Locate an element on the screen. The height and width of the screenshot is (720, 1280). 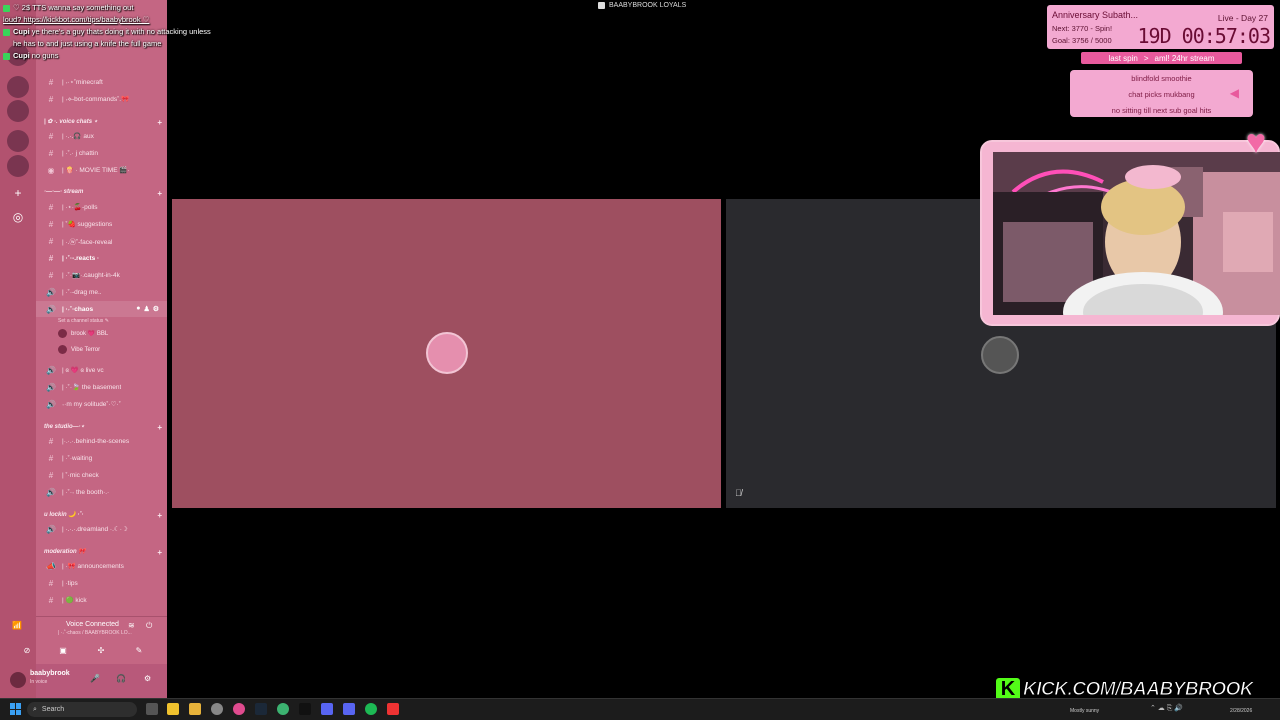
taskbar-date: 2/28/2026 is located at coordinates (1241, 711).